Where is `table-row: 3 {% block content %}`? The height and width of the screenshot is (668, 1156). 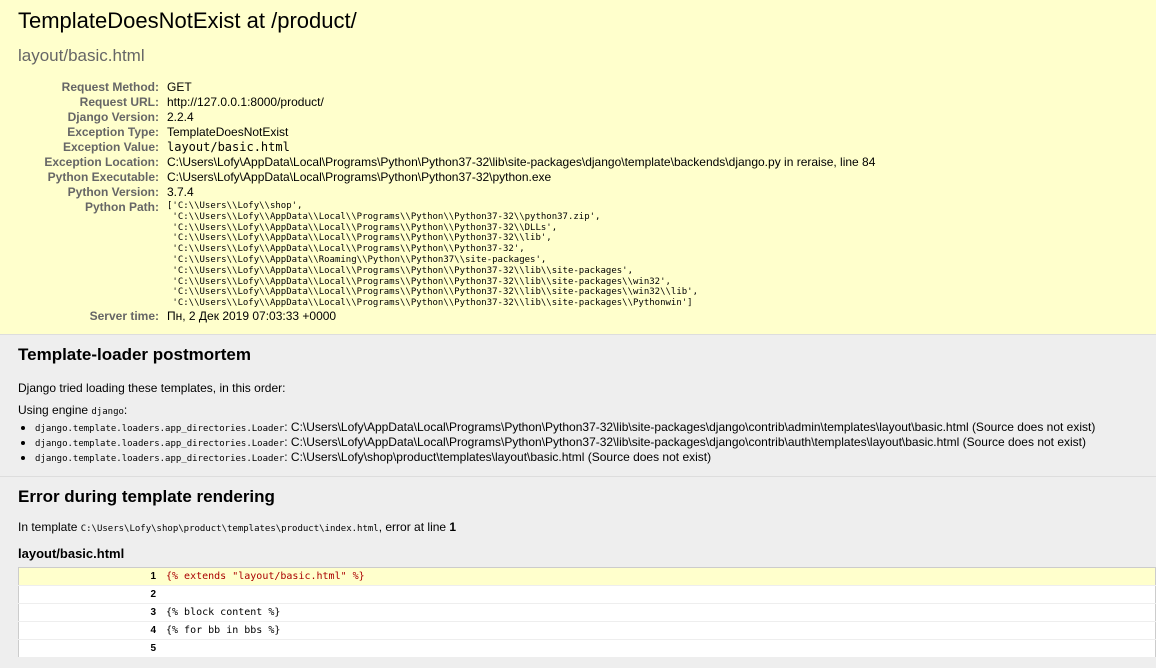 table-row: 3 {% block content %} is located at coordinates (587, 612).